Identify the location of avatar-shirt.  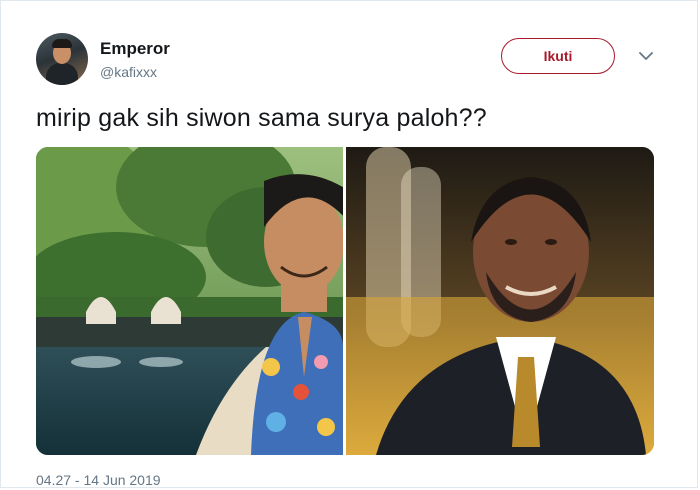
(62, 74).